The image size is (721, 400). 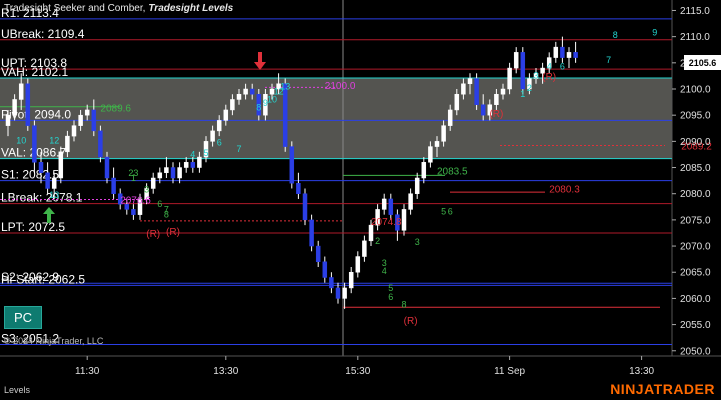 I want to click on count-label-6: 7, so click(x=238, y=149).